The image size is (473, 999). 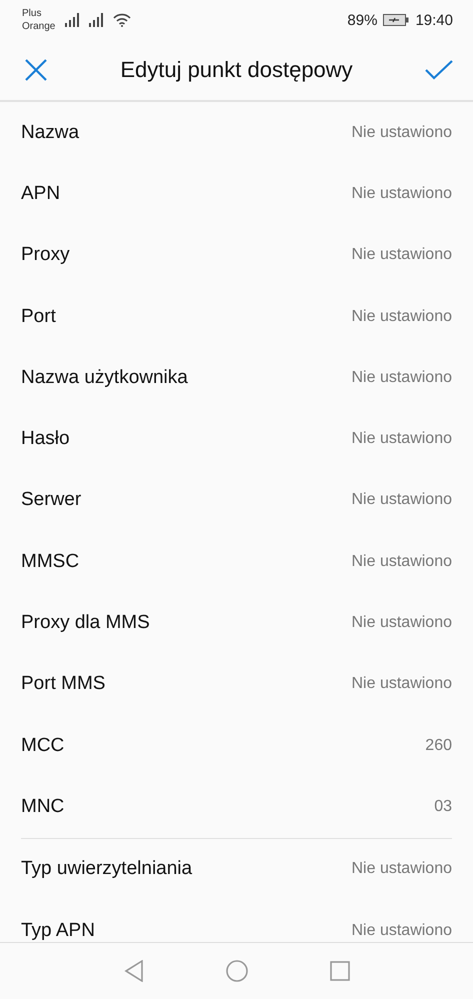 I want to click on row-label: Typ uwierzytelniania, so click(x=106, y=869).